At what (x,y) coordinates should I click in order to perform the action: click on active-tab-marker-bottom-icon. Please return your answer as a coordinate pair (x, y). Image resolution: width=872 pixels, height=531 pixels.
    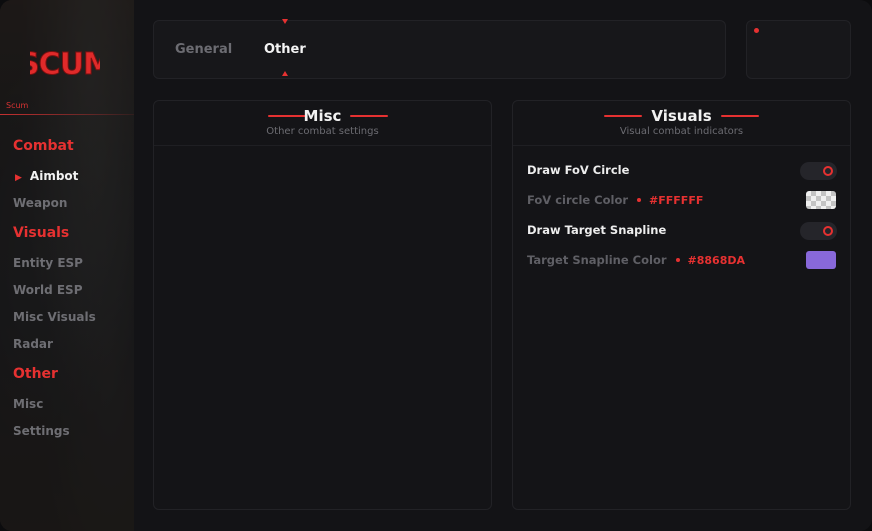
    Looking at the image, I should click on (285, 73).